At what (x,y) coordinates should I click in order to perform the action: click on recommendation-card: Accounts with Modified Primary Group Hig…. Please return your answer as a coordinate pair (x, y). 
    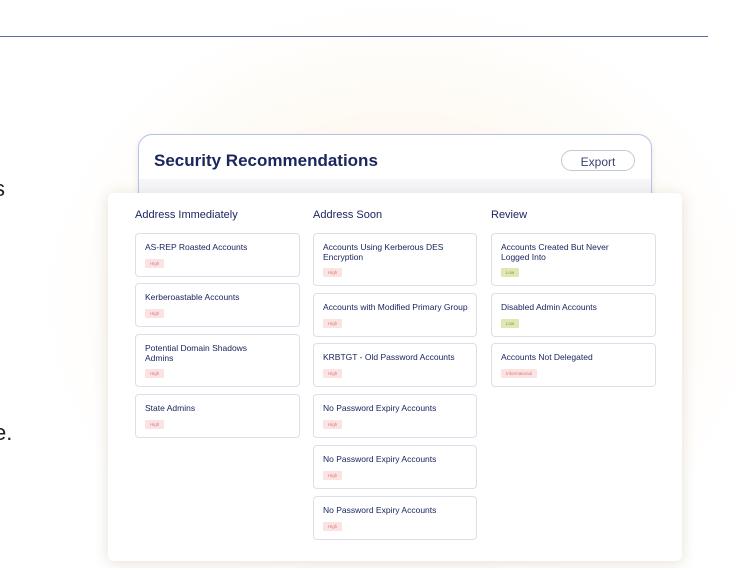
    Looking at the image, I should click on (395, 315).